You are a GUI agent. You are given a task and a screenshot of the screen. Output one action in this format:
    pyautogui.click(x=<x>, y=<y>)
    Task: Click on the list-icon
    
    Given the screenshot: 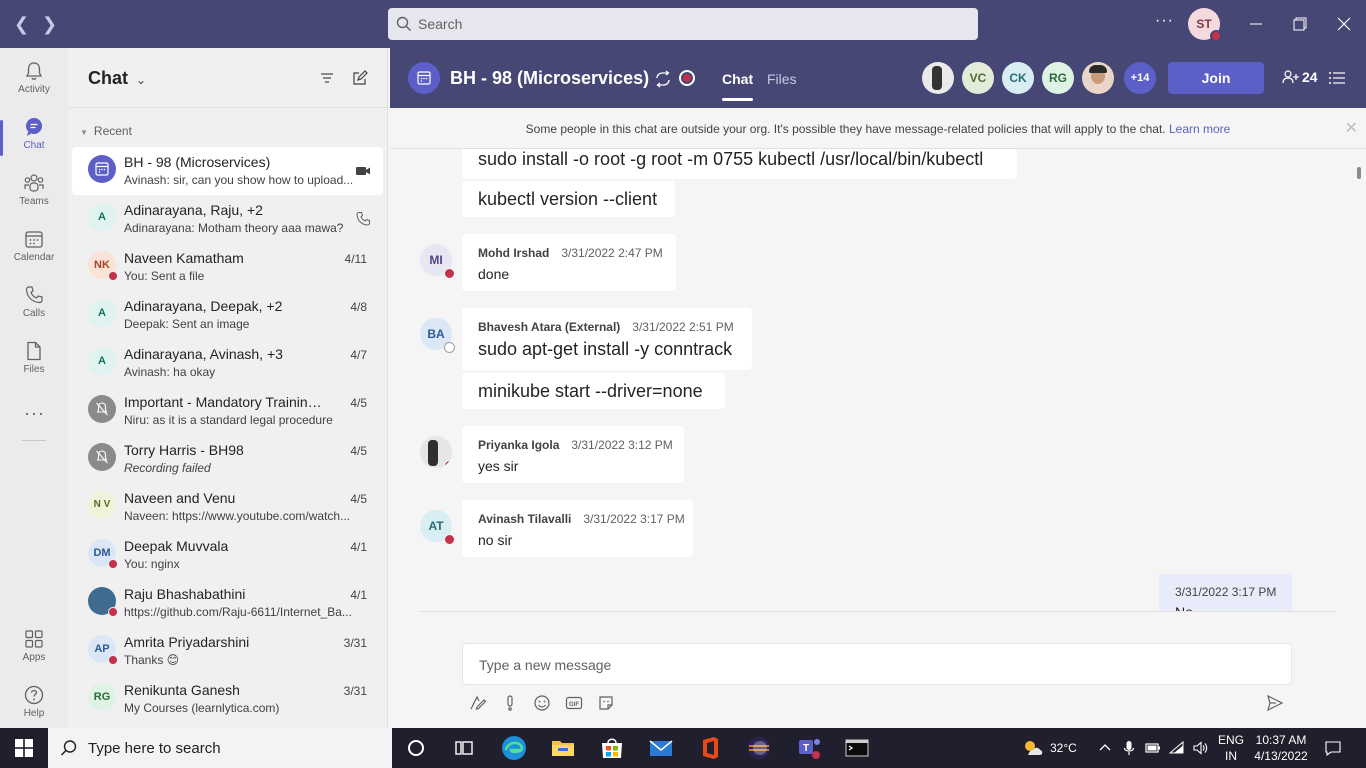 What is the action you would take?
    pyautogui.click(x=1337, y=78)
    